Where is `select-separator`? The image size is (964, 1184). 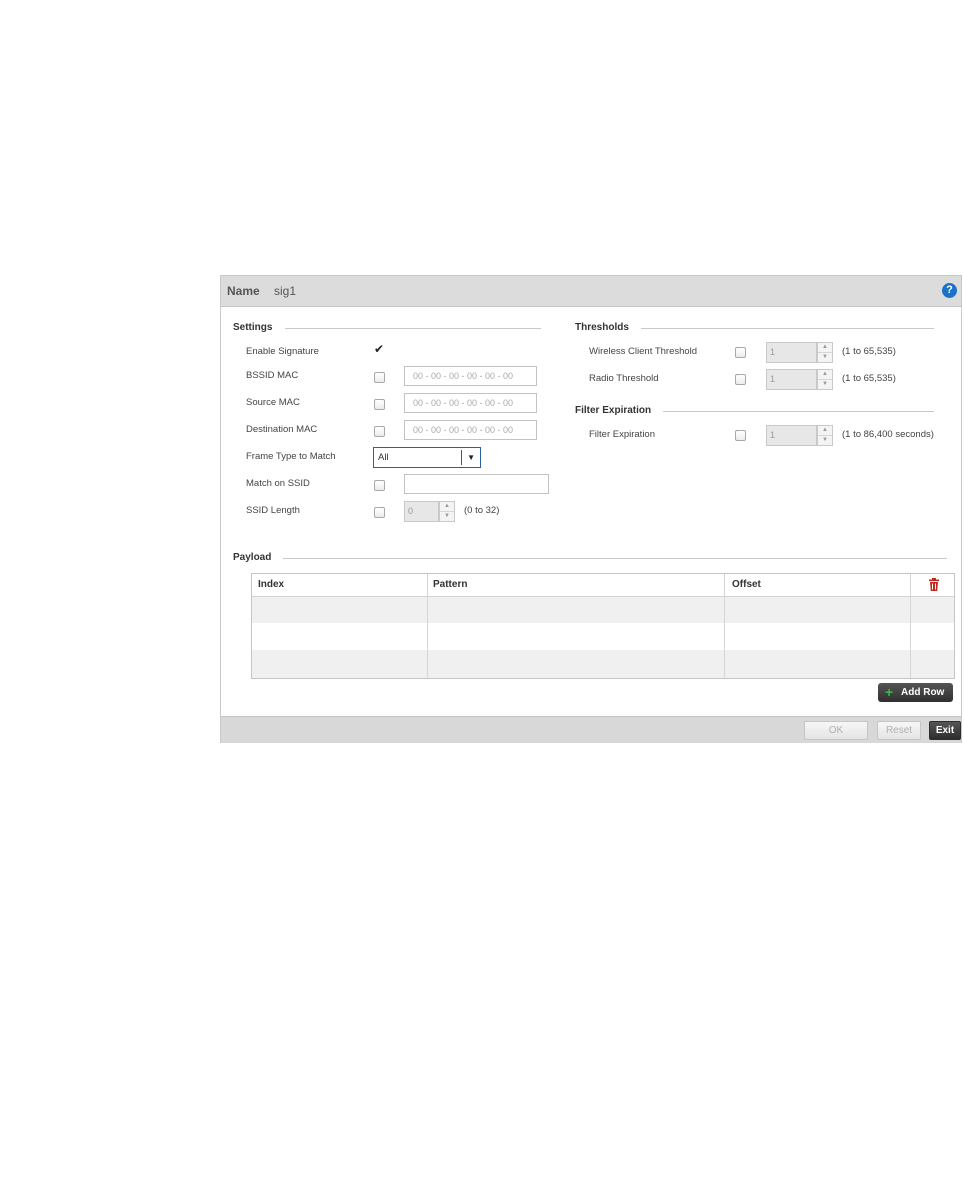 select-separator is located at coordinates (461, 457).